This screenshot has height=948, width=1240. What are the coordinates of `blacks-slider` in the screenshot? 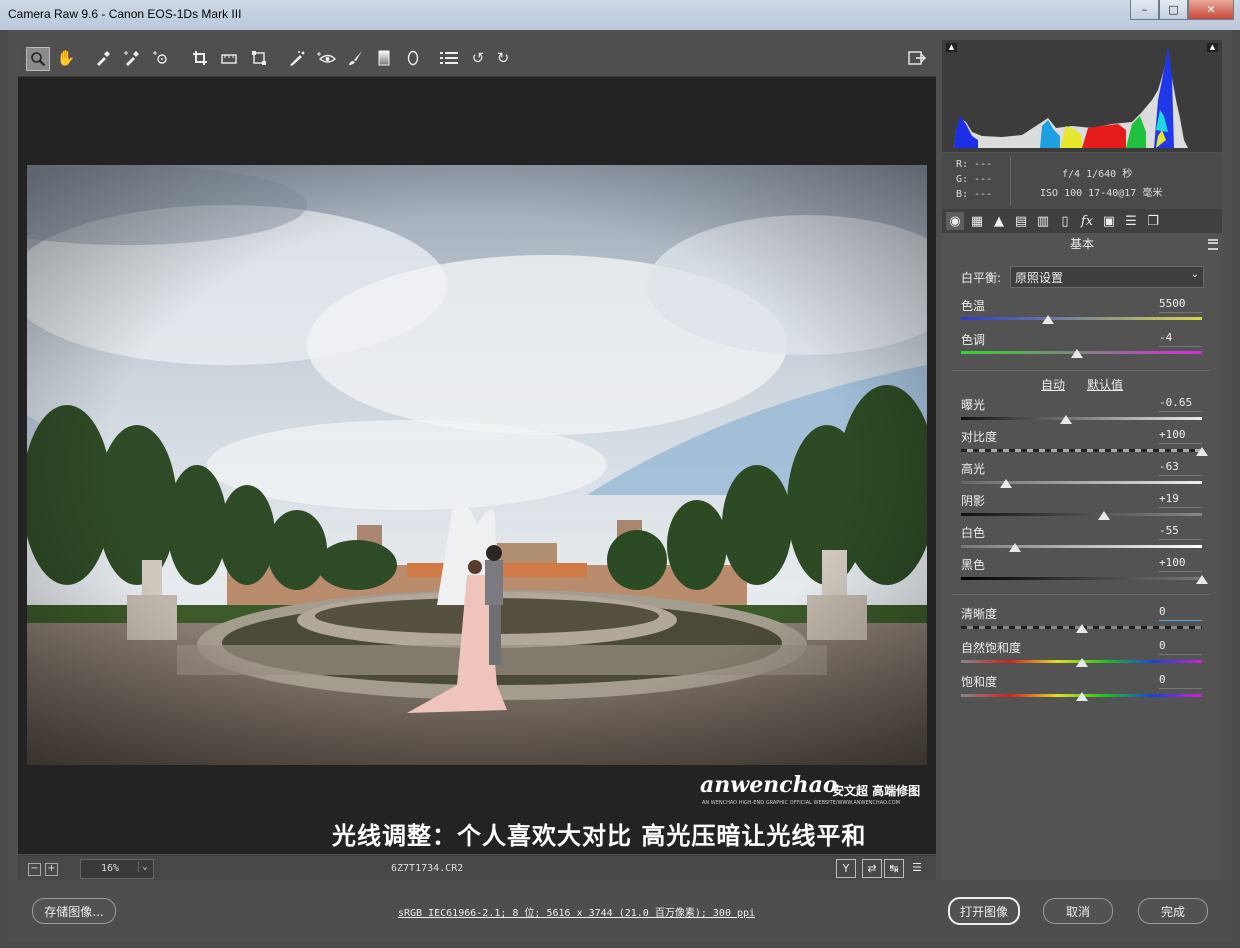 It's located at (1081, 578).